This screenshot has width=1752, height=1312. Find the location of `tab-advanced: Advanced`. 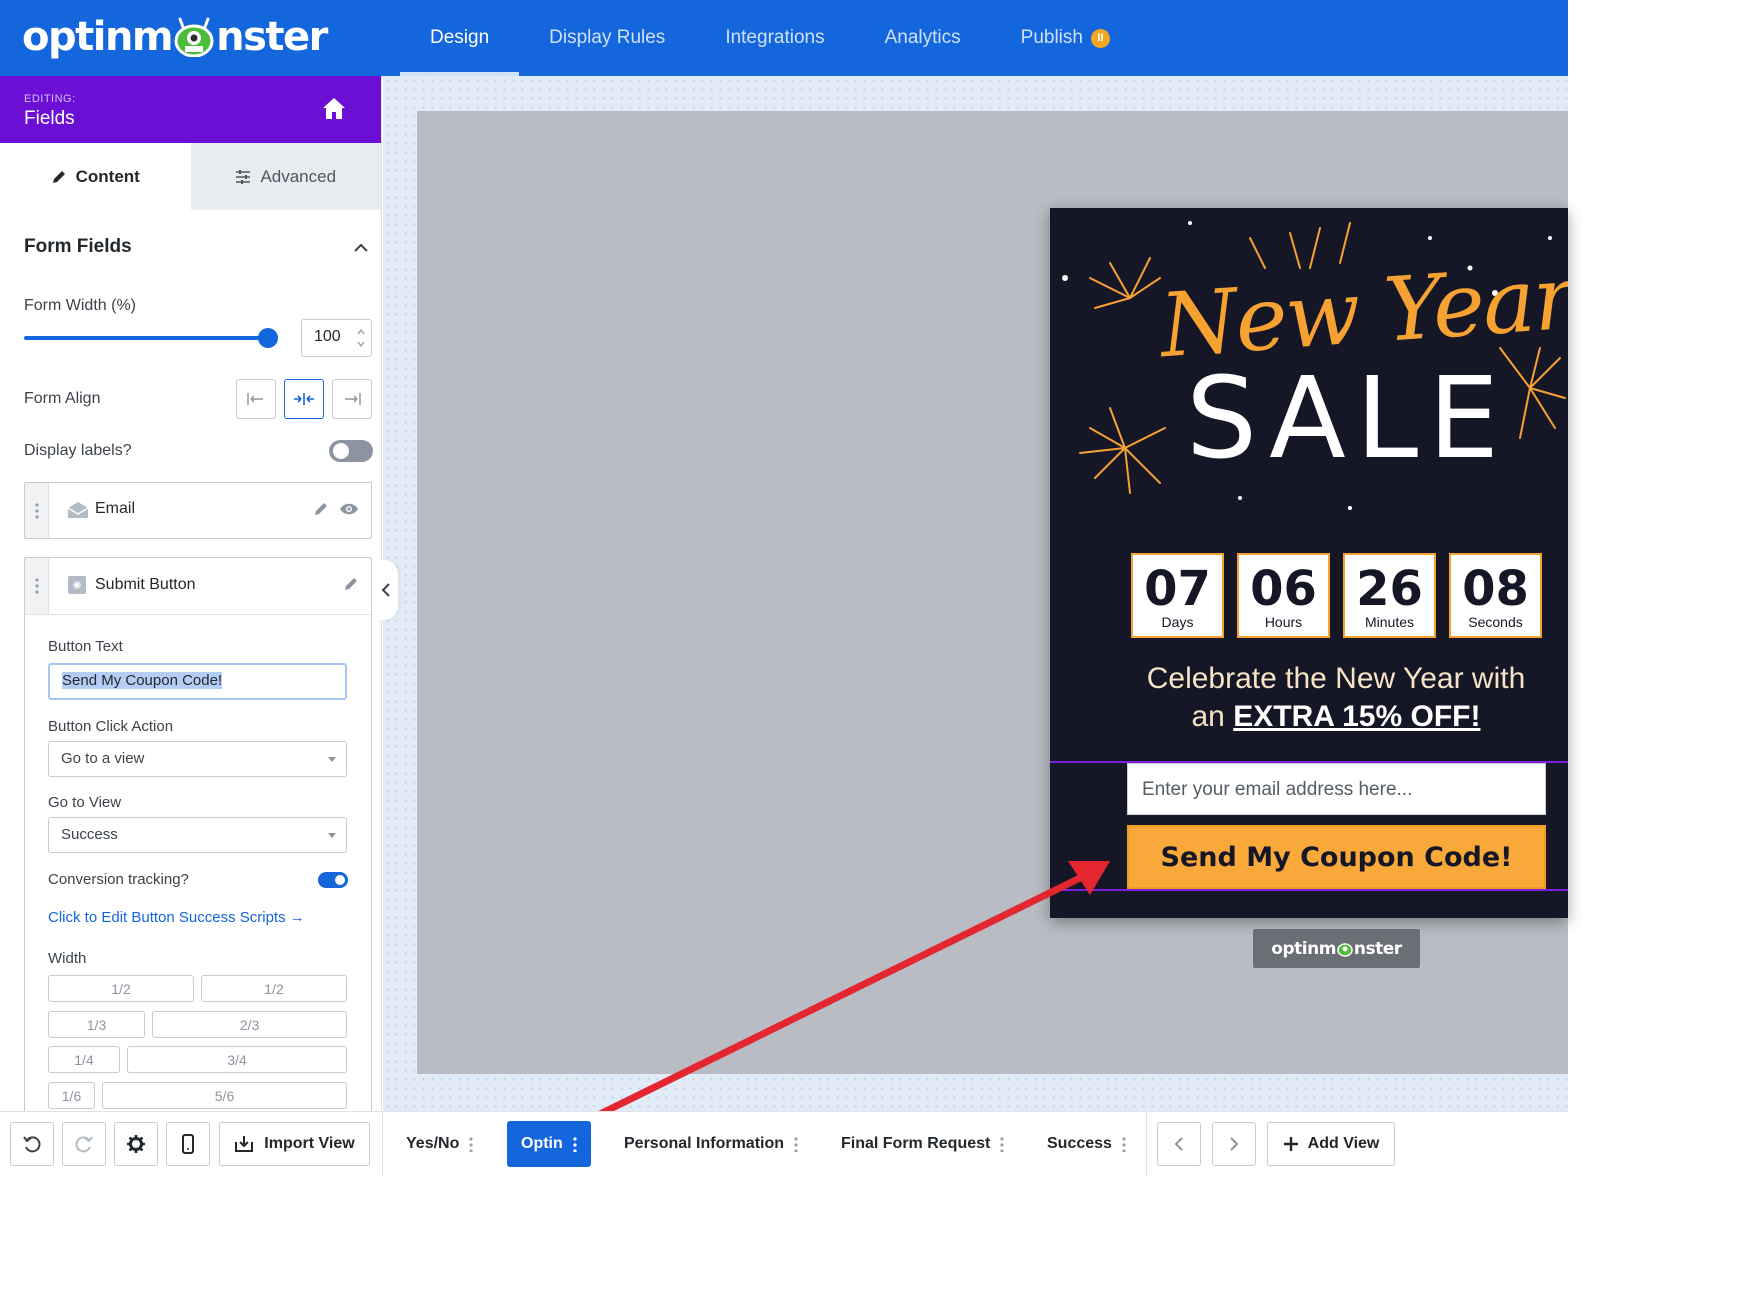

tab-advanced: Advanced is located at coordinates (285, 176).